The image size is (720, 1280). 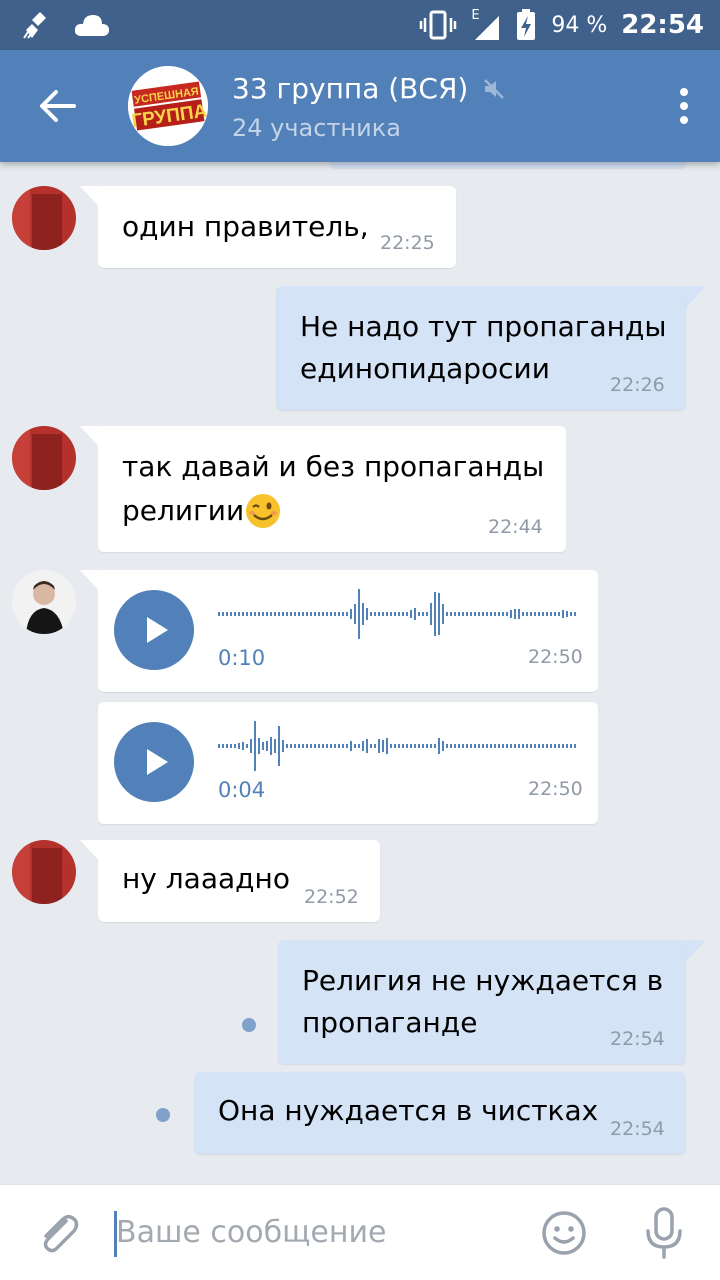 I want to click on more-vertical-icon, so click(x=684, y=106).